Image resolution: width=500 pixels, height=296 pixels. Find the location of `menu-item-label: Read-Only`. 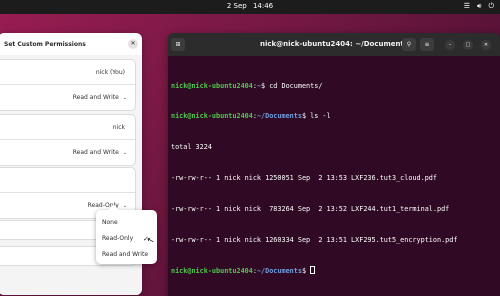

menu-item-label: Read-Only is located at coordinates (118, 238).